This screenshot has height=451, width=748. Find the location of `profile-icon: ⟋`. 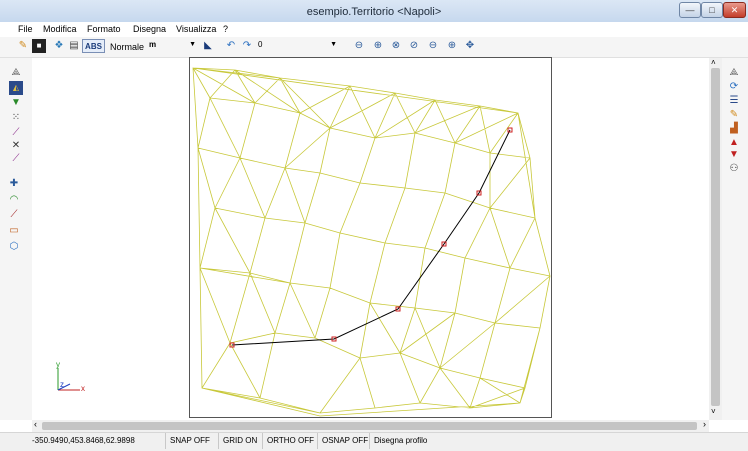

profile-icon: ⟋ is located at coordinates (14, 215).